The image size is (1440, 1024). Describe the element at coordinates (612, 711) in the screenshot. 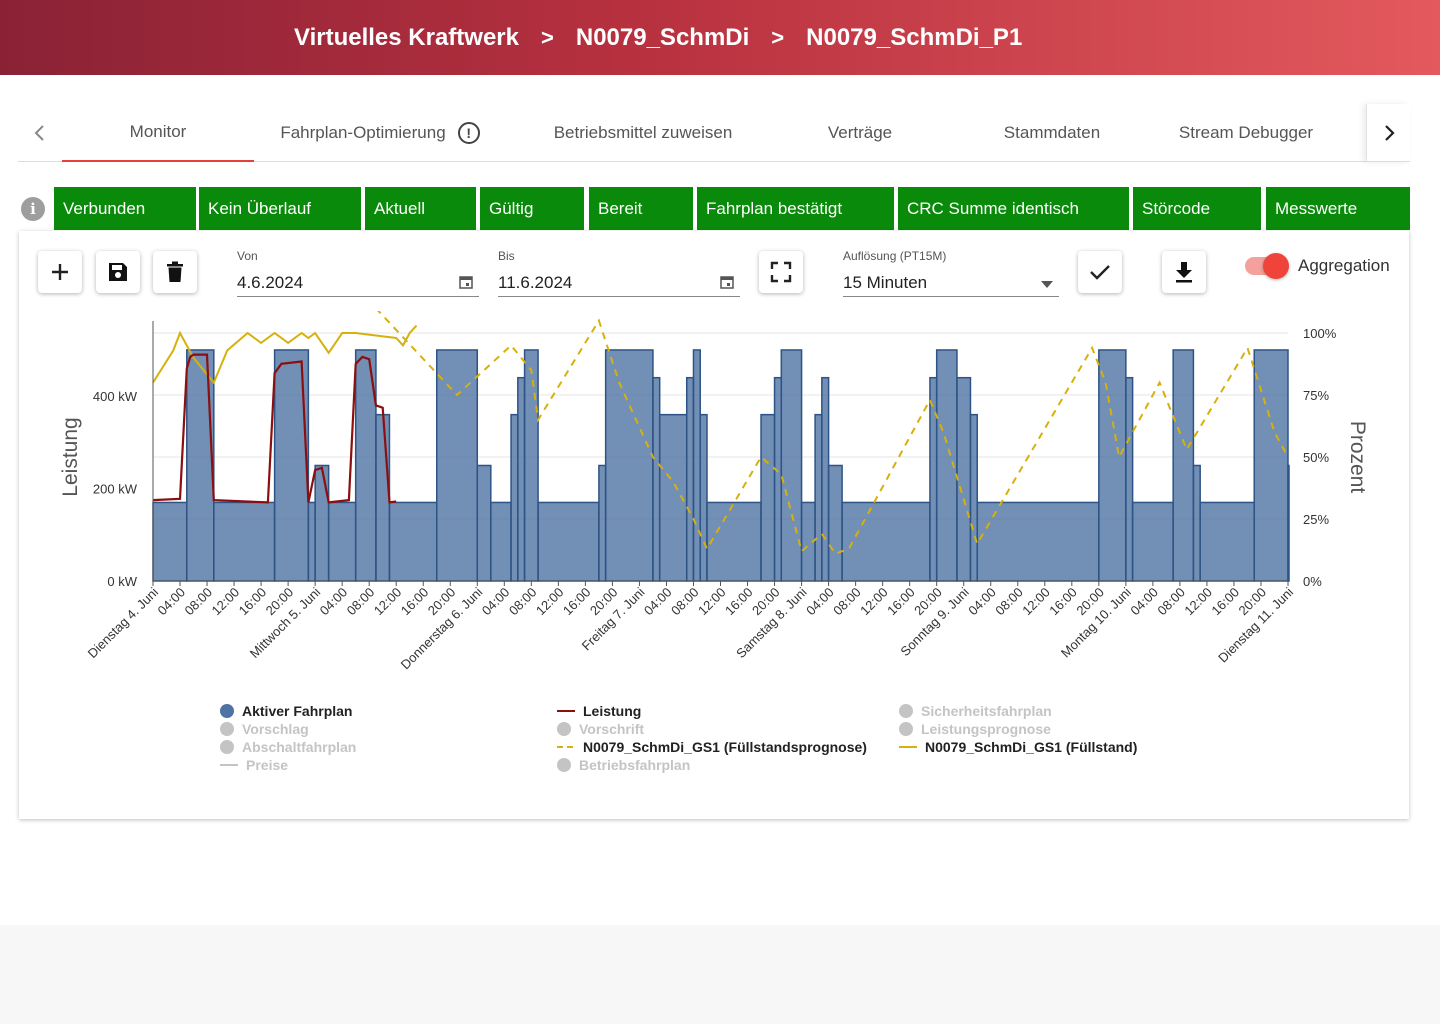

I see `legend-label: Leistung` at that location.